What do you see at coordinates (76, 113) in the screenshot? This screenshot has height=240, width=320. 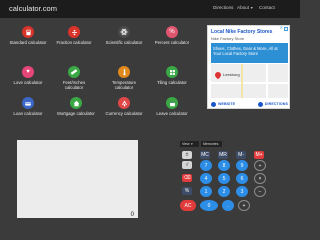 I see `calculator-label: Mortgage calculator` at bounding box center [76, 113].